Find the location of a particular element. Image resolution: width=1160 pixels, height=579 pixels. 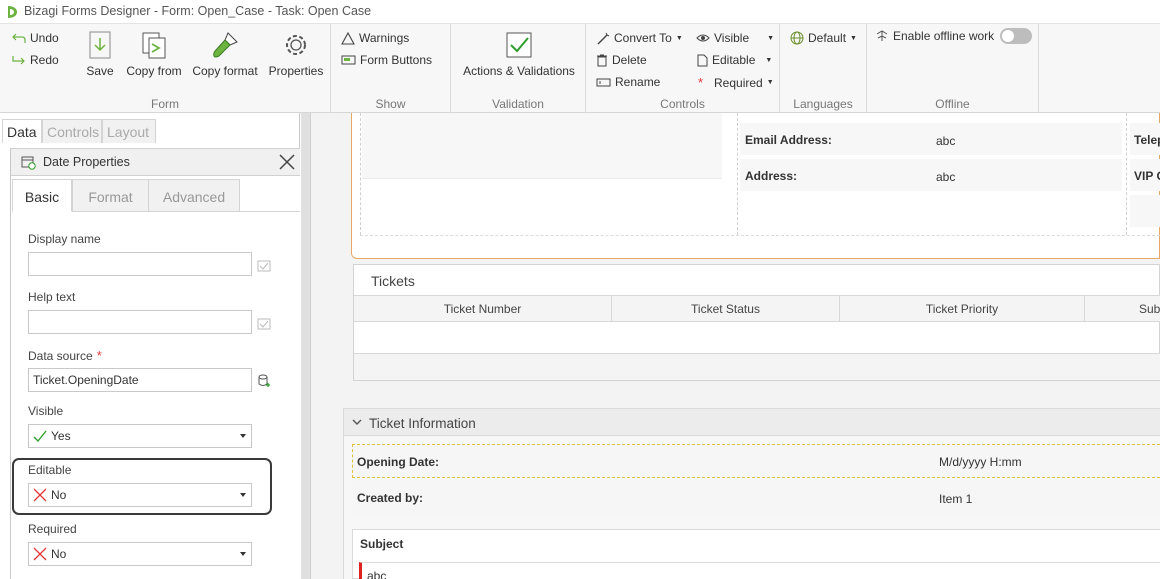

help-text-label: Help text is located at coordinates (52, 297).